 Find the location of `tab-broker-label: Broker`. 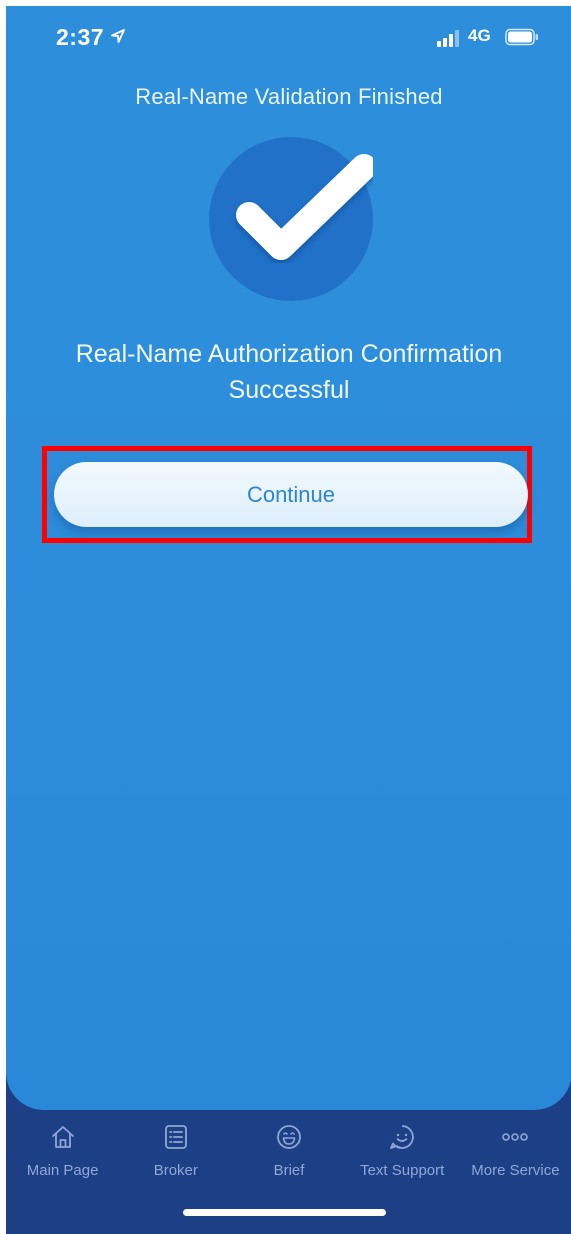

tab-broker-label: Broker is located at coordinates (175, 1170).